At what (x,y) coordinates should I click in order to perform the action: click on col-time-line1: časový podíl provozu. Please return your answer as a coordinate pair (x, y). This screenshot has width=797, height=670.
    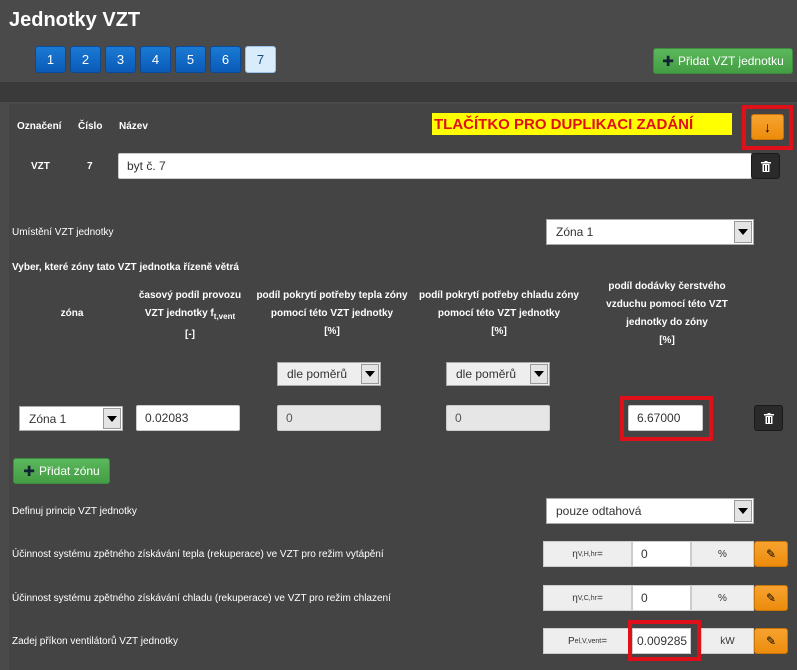
    Looking at the image, I should click on (190, 295).